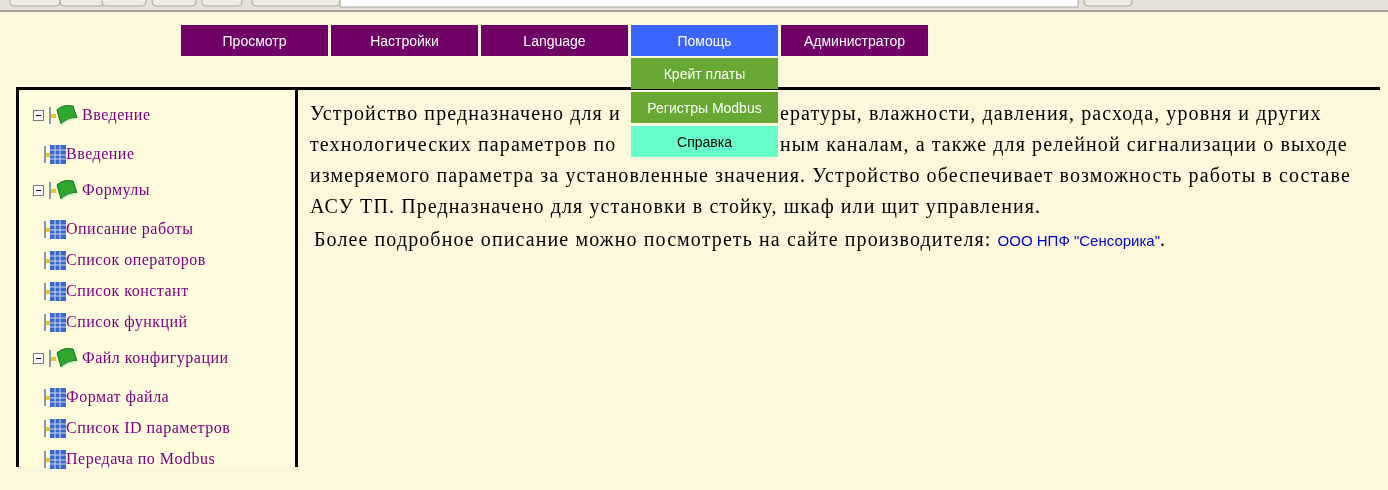 Image resolution: width=1388 pixels, height=490 pixels. What do you see at coordinates (127, 321) in the screenshot?
I see `tree-item: Список функций` at bounding box center [127, 321].